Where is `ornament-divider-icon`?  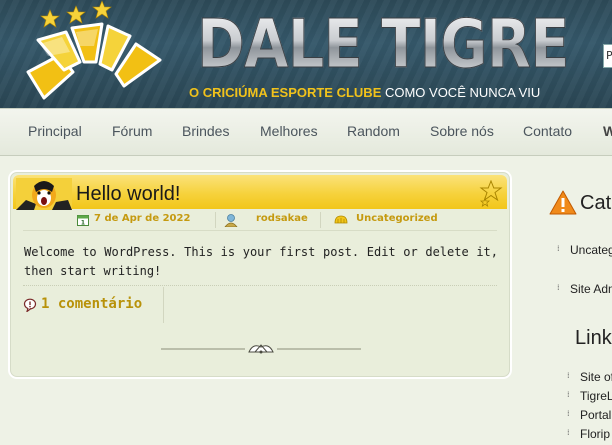
ornament-divider-icon is located at coordinates (261, 349).